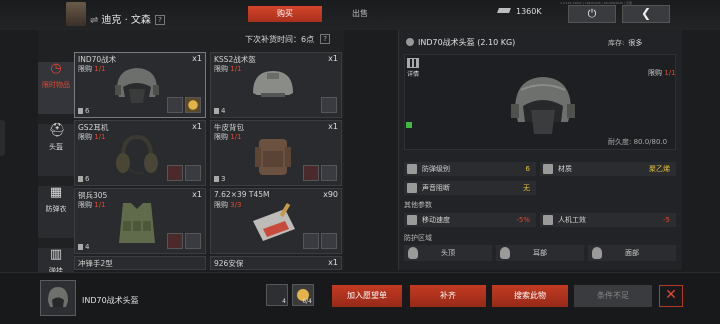 This screenshot has height=324, width=720. Describe the element at coordinates (548, 220) in the screenshot. I see `gun-icon` at that location.